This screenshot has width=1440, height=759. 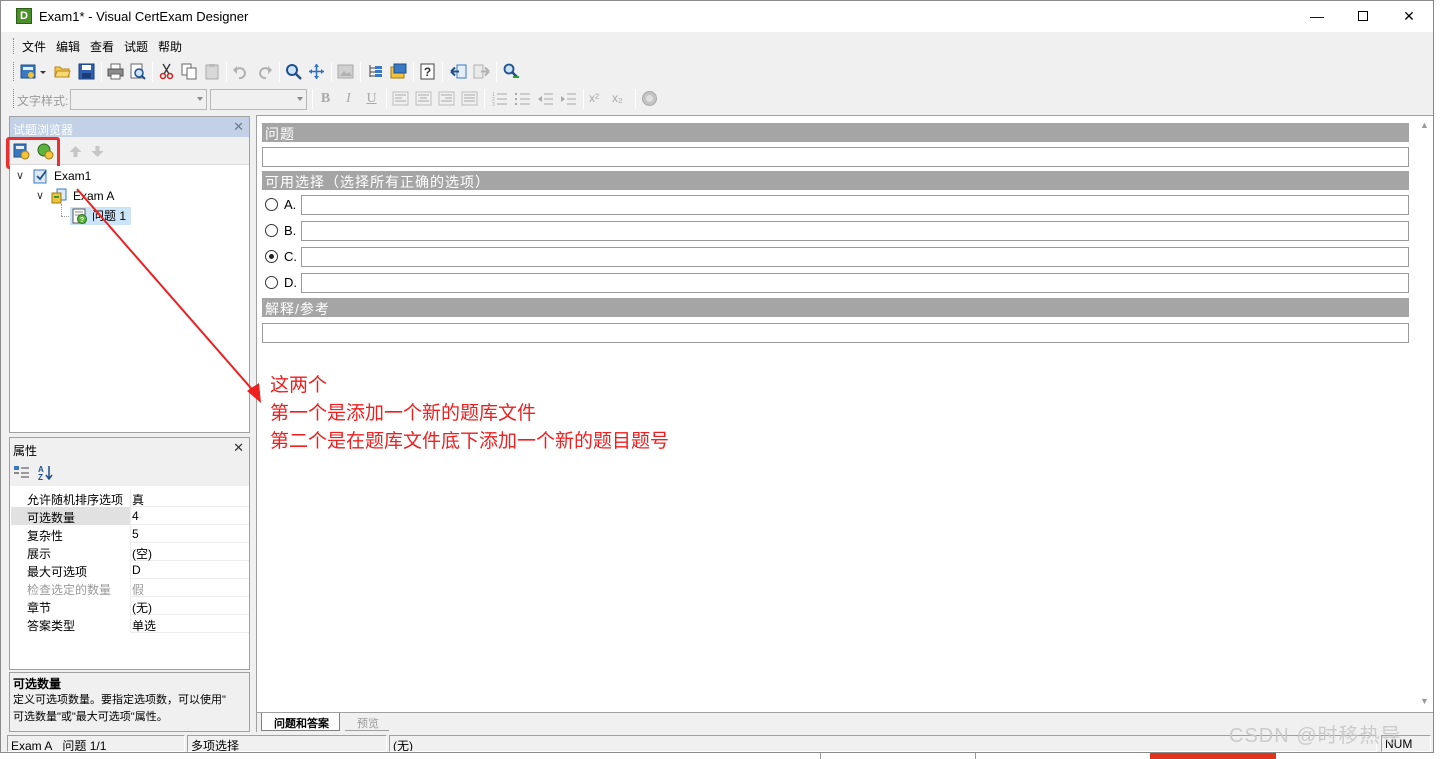 What do you see at coordinates (144, 625) in the screenshot?
I see `property-value: 单选` at bounding box center [144, 625].